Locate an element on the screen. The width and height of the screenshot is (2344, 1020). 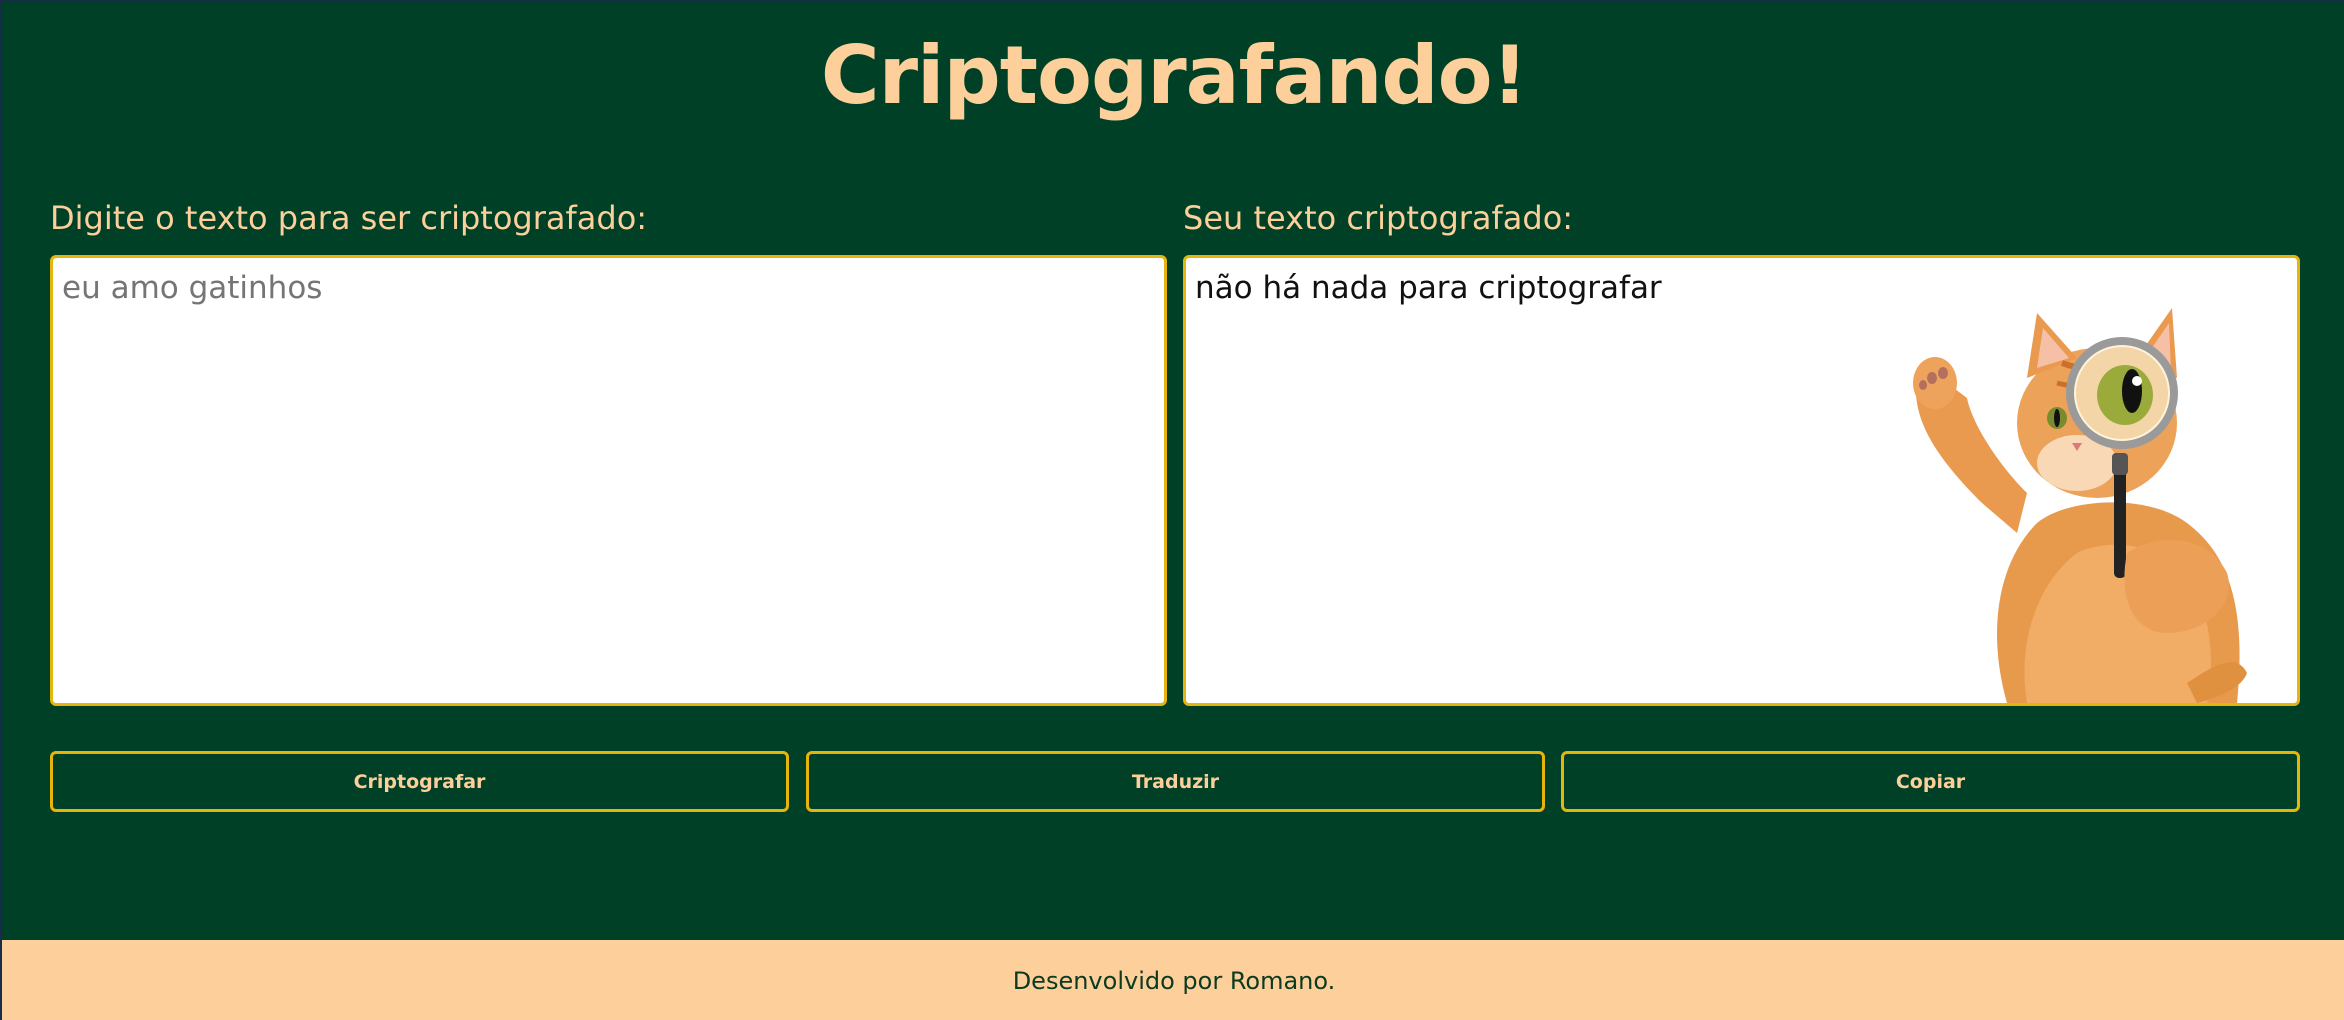
footer: Desenvolvido por Romano. is located at coordinates (1173, 980).